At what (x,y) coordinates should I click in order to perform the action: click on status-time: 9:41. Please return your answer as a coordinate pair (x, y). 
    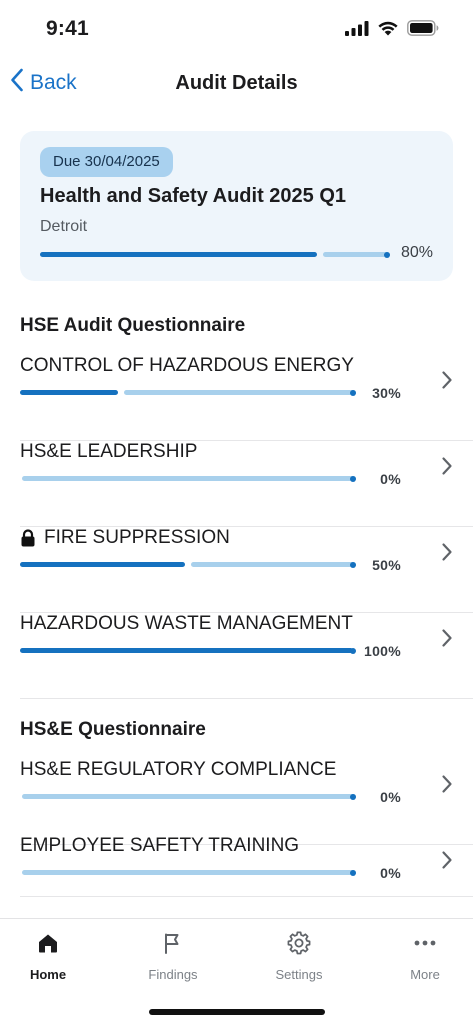
    Looking at the image, I should click on (67, 28).